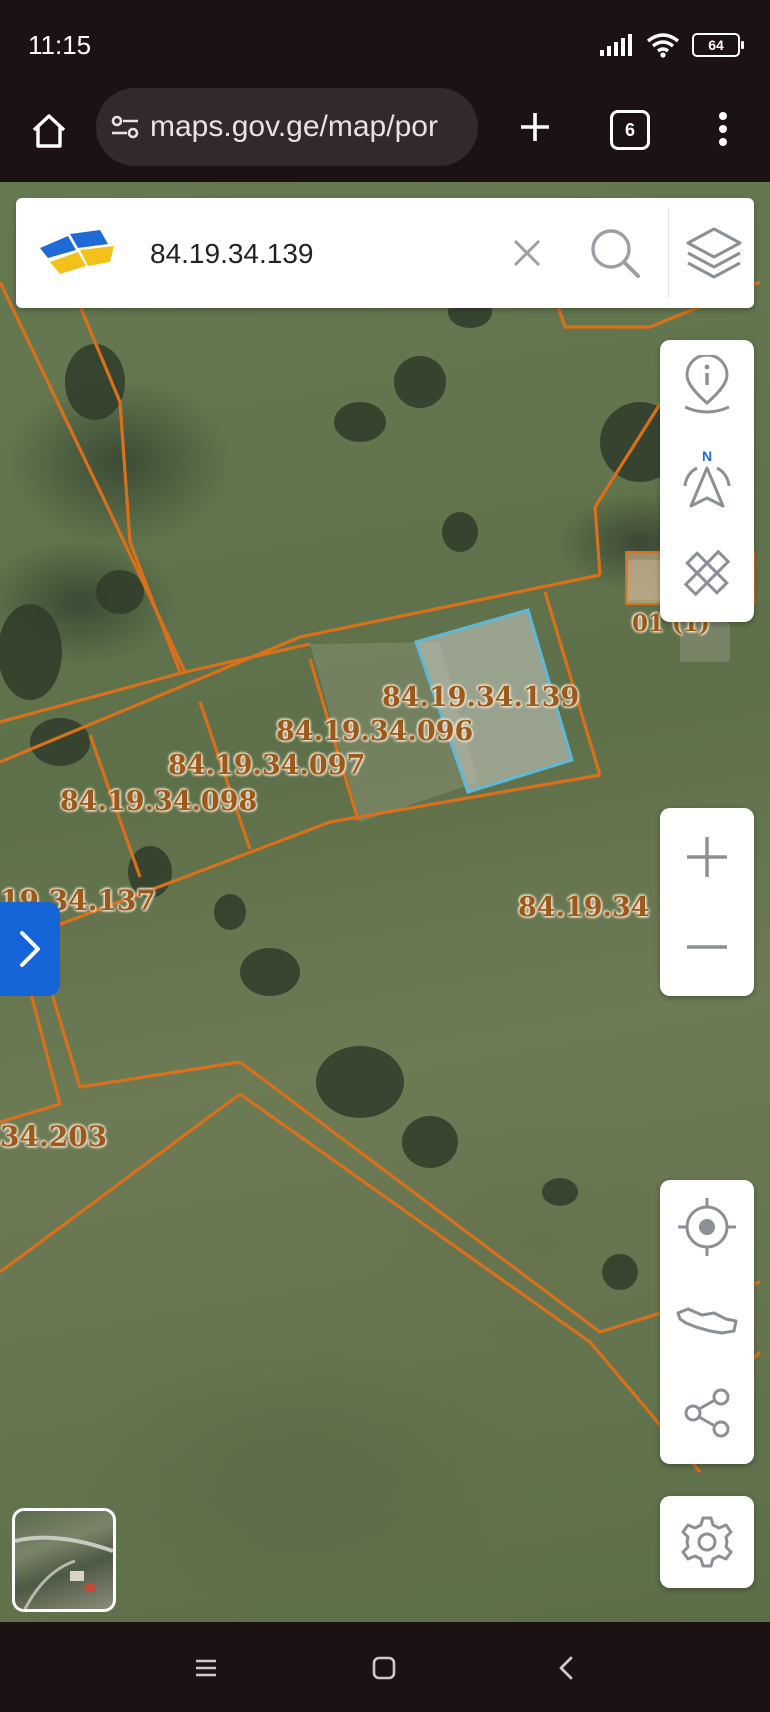 The width and height of the screenshot is (770, 1712). I want to click on new-tab-button, so click(535, 127).